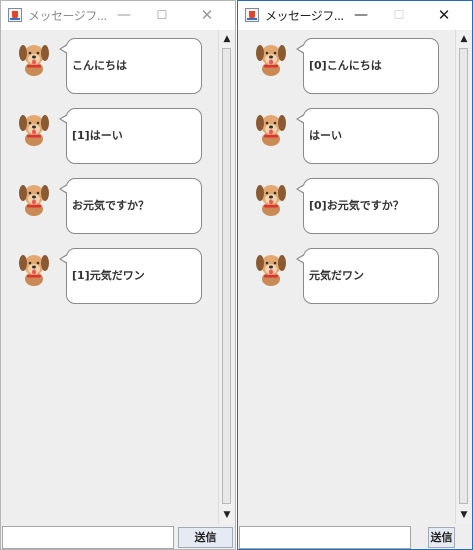 Image resolution: width=473 pixels, height=550 pixels. I want to click on message-text: [1]元気だワン, so click(108, 275).